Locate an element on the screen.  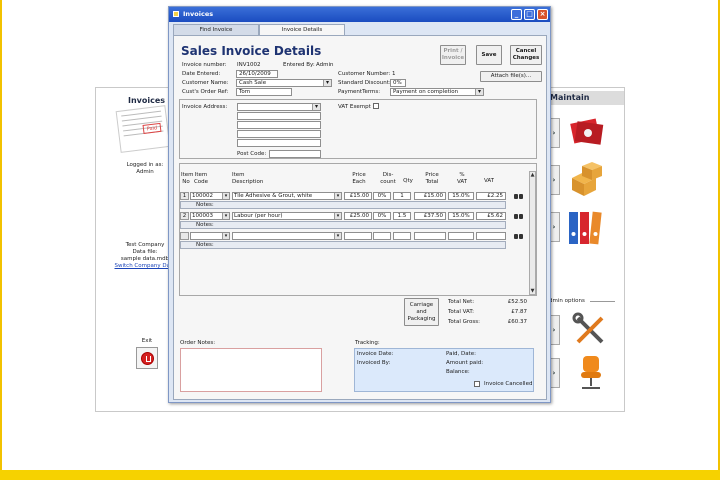
minimize-button: _ is located at coordinates (516, 14).